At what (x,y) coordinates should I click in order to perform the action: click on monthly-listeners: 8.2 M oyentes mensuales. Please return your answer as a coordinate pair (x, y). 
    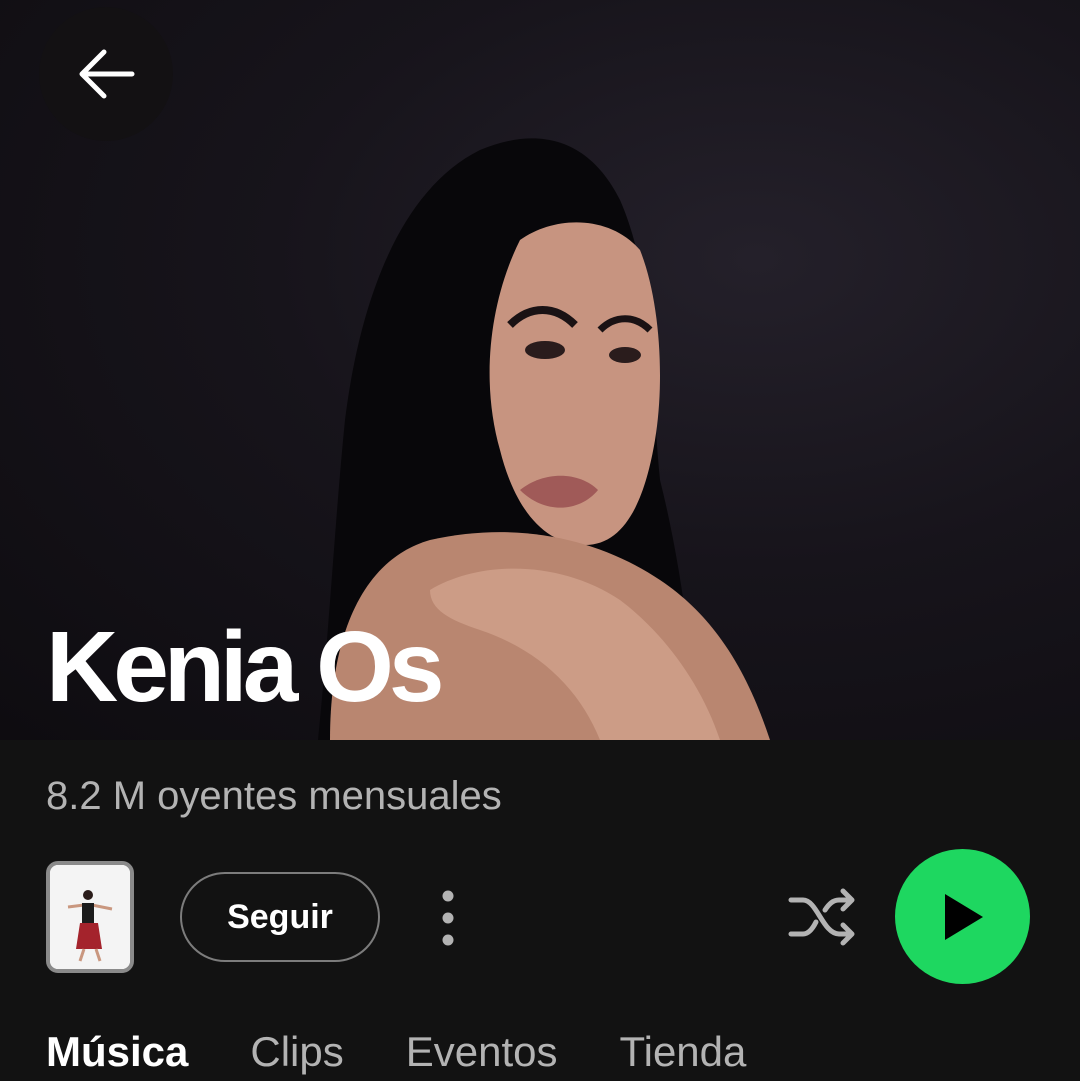
    Looking at the image, I should click on (274, 796).